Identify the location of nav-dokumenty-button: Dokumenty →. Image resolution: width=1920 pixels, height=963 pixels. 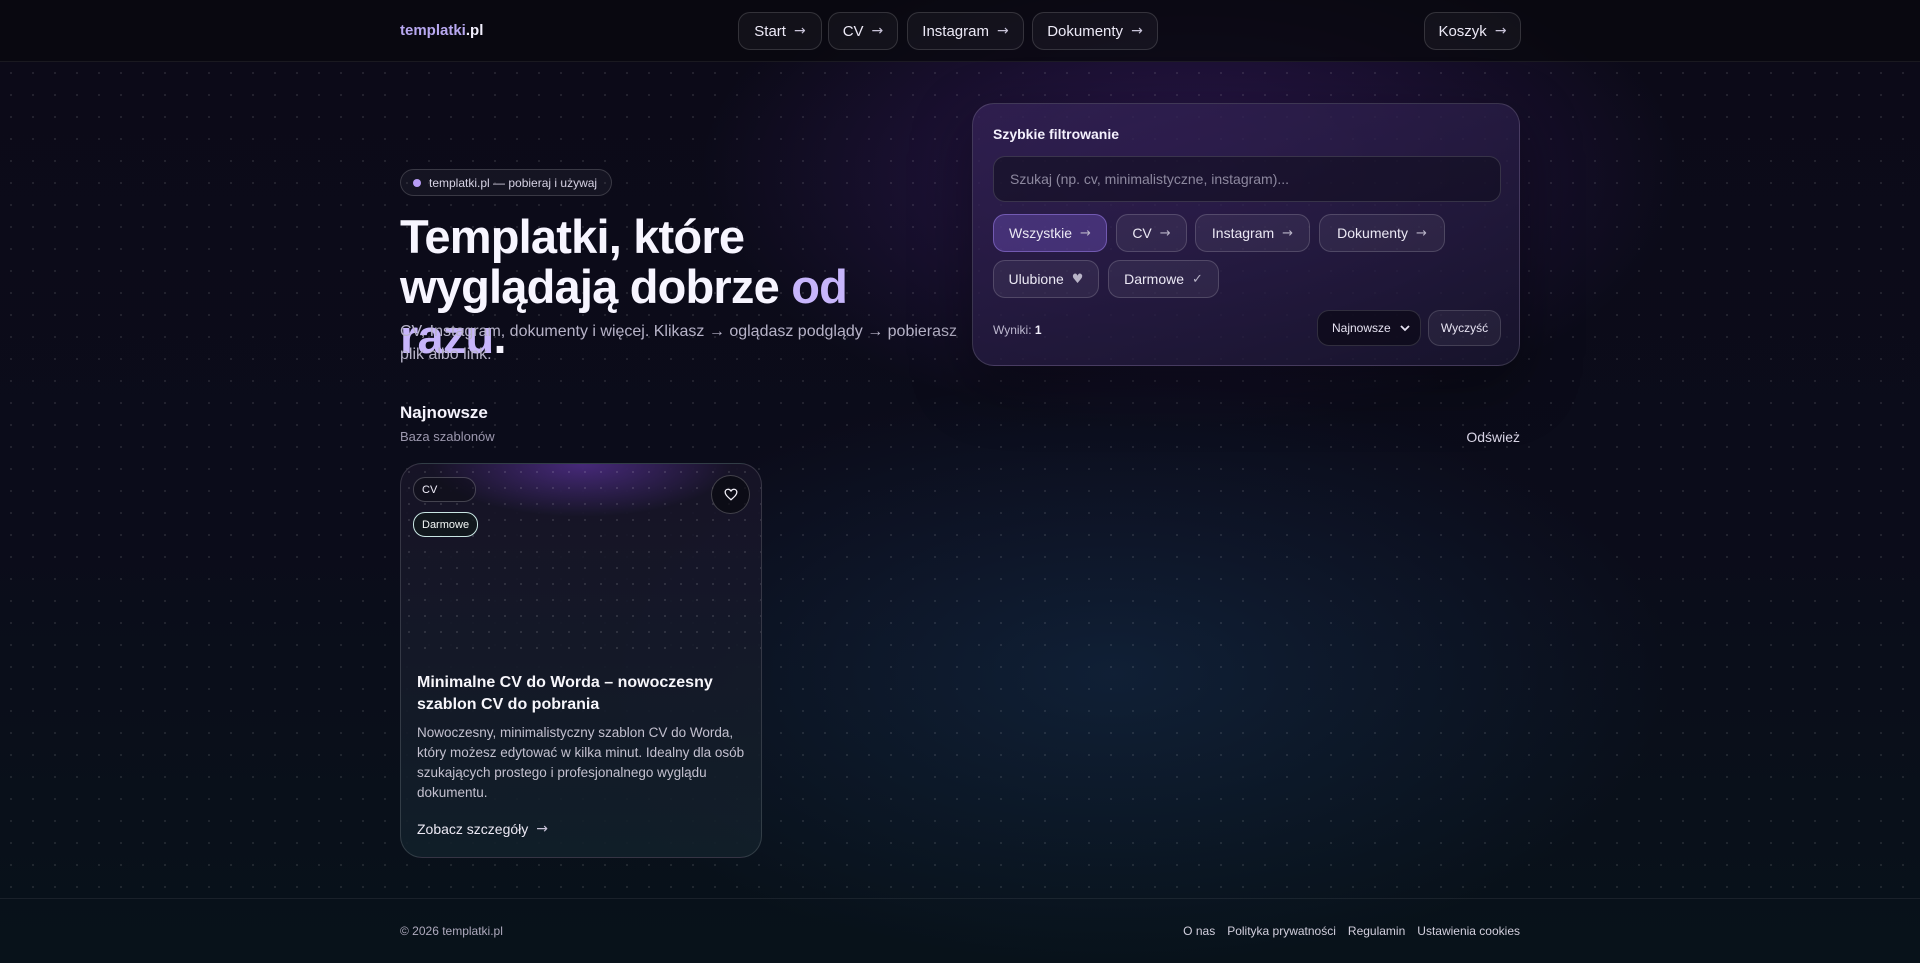
(1095, 31).